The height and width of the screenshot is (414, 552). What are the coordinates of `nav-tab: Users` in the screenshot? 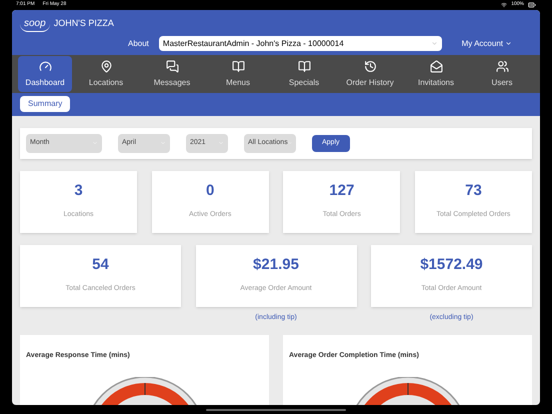 It's located at (502, 74).